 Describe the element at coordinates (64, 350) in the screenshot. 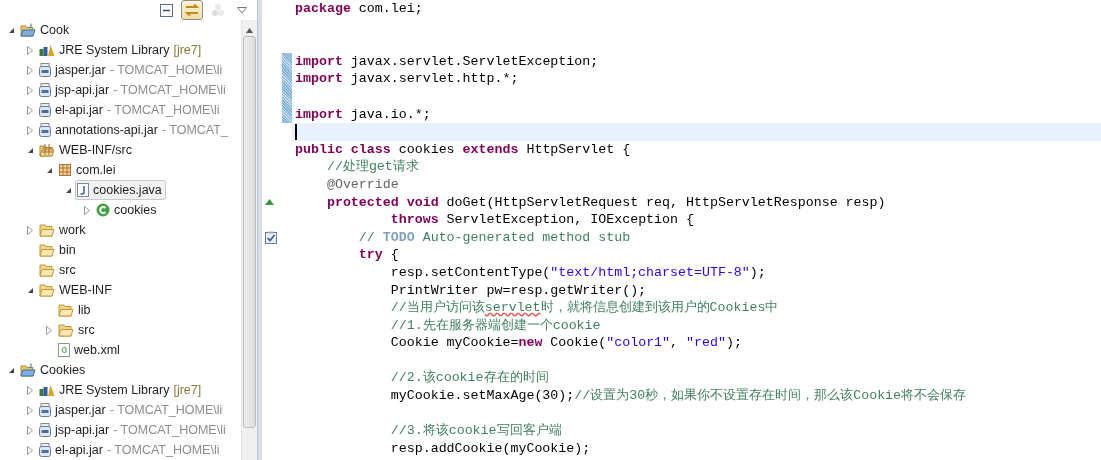

I see `file-icon` at that location.